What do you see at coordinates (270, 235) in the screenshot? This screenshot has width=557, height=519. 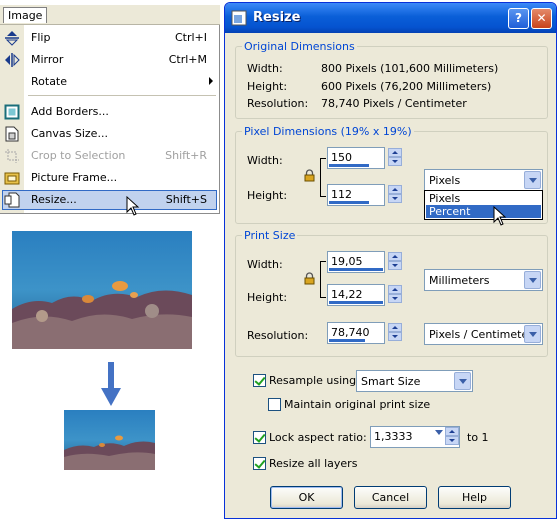 I see `print-size-legend: Print Size` at bounding box center [270, 235].